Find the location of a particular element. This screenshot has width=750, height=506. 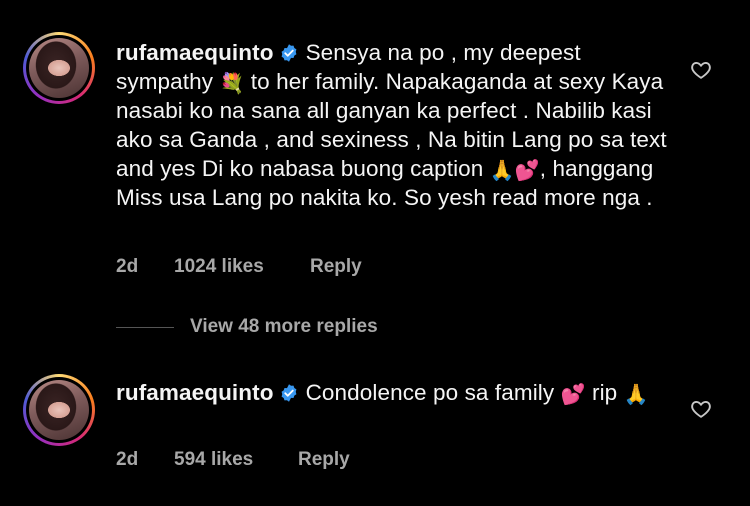

pray-emoji: 🙏 is located at coordinates (636, 395).